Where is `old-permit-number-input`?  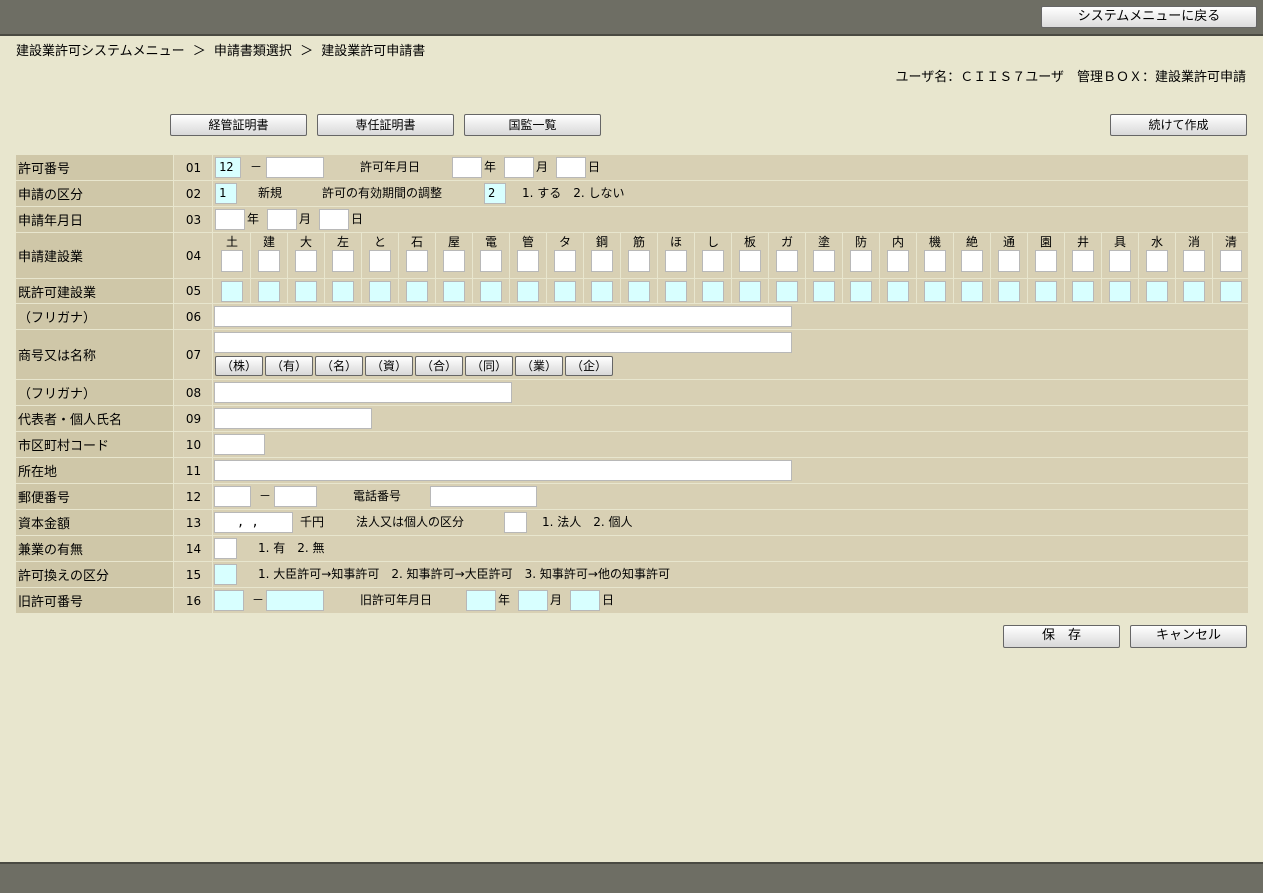
old-permit-number-input is located at coordinates (295, 600).